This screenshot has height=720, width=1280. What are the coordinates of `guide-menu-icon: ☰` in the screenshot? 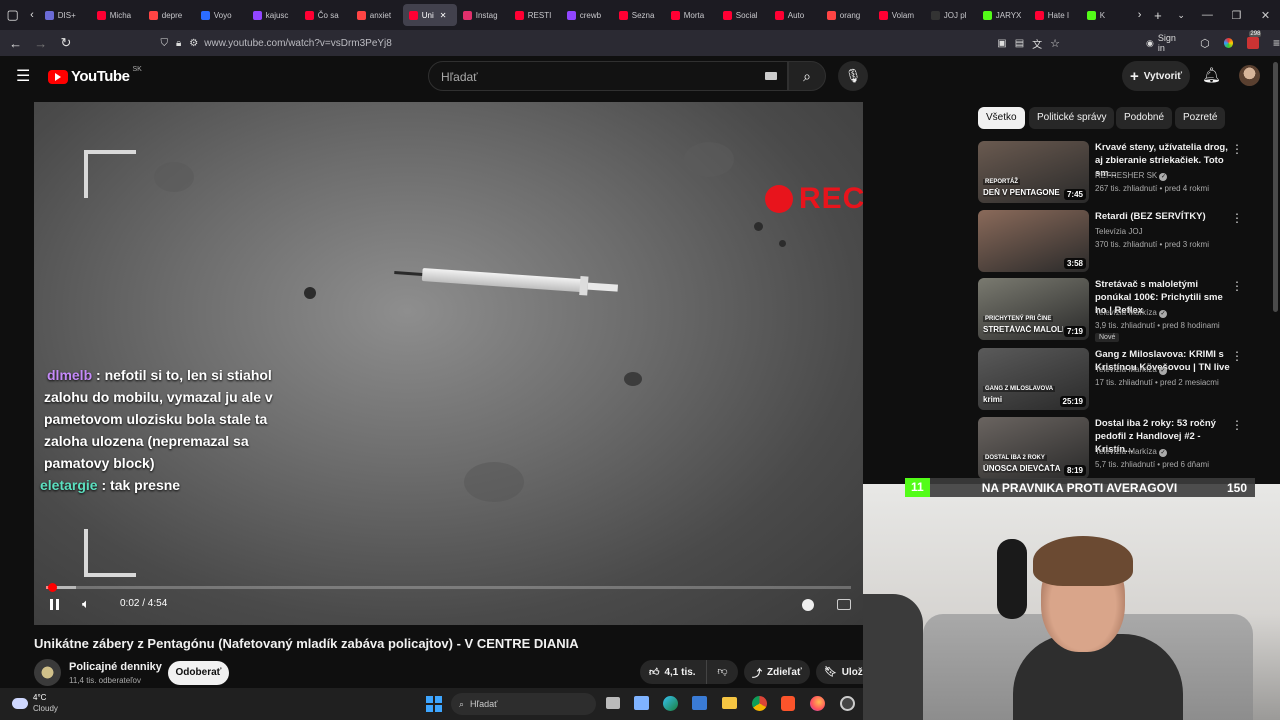 It's located at (23, 76).